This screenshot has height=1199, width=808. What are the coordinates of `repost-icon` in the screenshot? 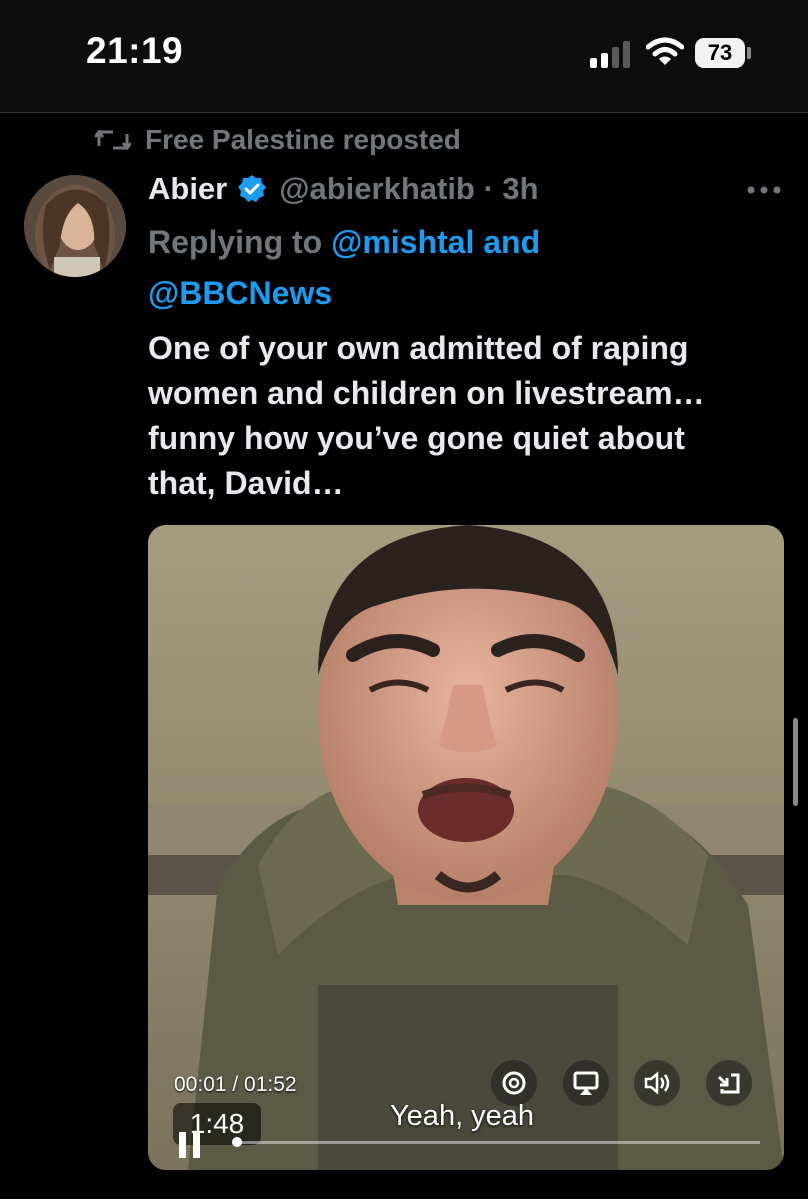 It's located at (113, 140).